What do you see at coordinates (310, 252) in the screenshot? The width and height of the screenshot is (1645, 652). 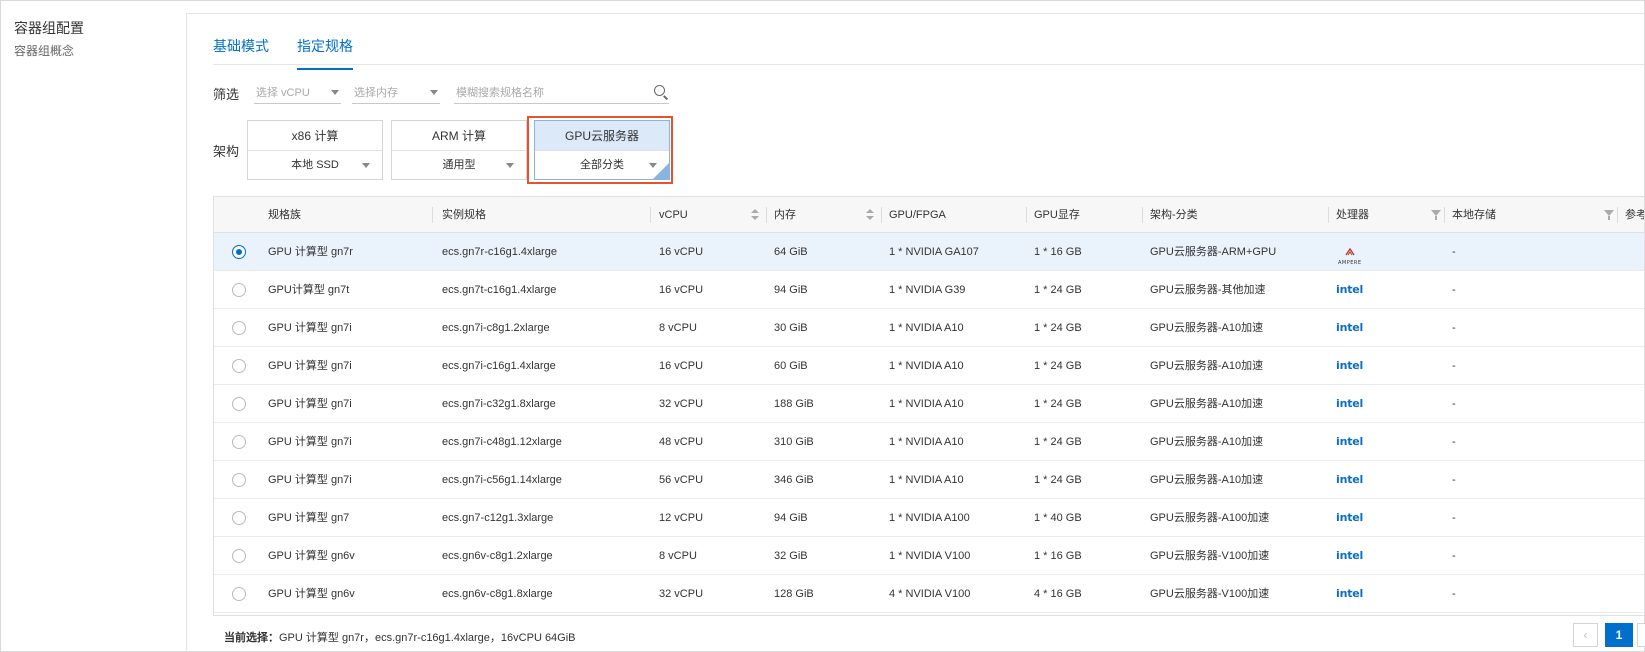 I see `cell-family: GPU 计算型 gn7r` at bounding box center [310, 252].